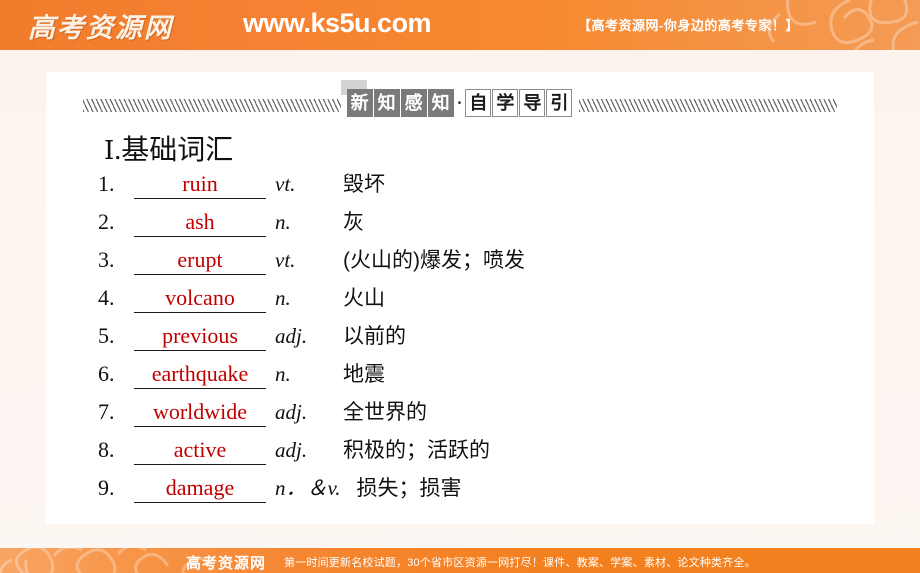  Describe the element at coordinates (532, 103) in the screenshot. I see `title-chip-light-2: 导` at that location.